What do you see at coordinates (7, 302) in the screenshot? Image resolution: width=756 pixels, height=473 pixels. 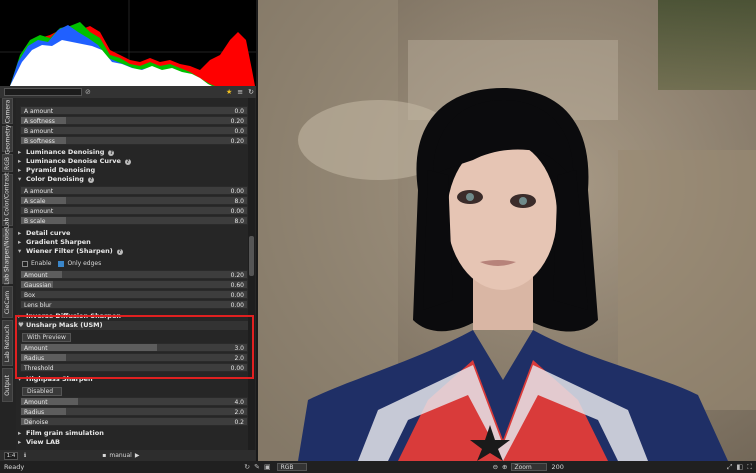 I see `tab-ciecam: CieCam` at bounding box center [7, 302].